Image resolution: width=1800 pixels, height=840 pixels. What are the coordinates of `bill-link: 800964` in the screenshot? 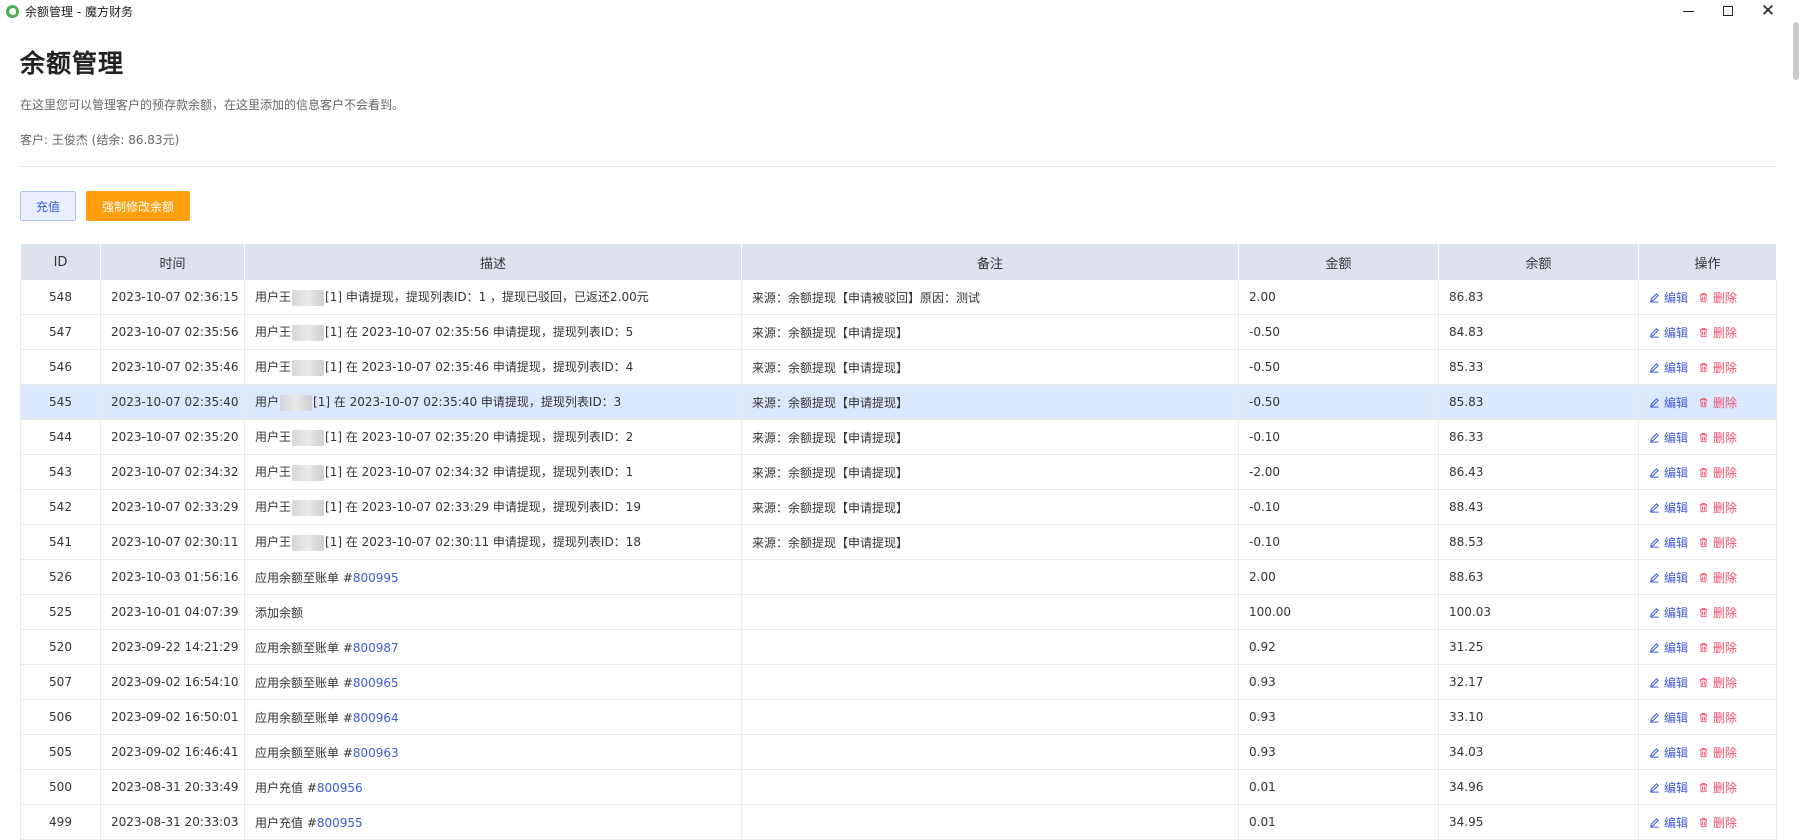 It's located at (376, 718).